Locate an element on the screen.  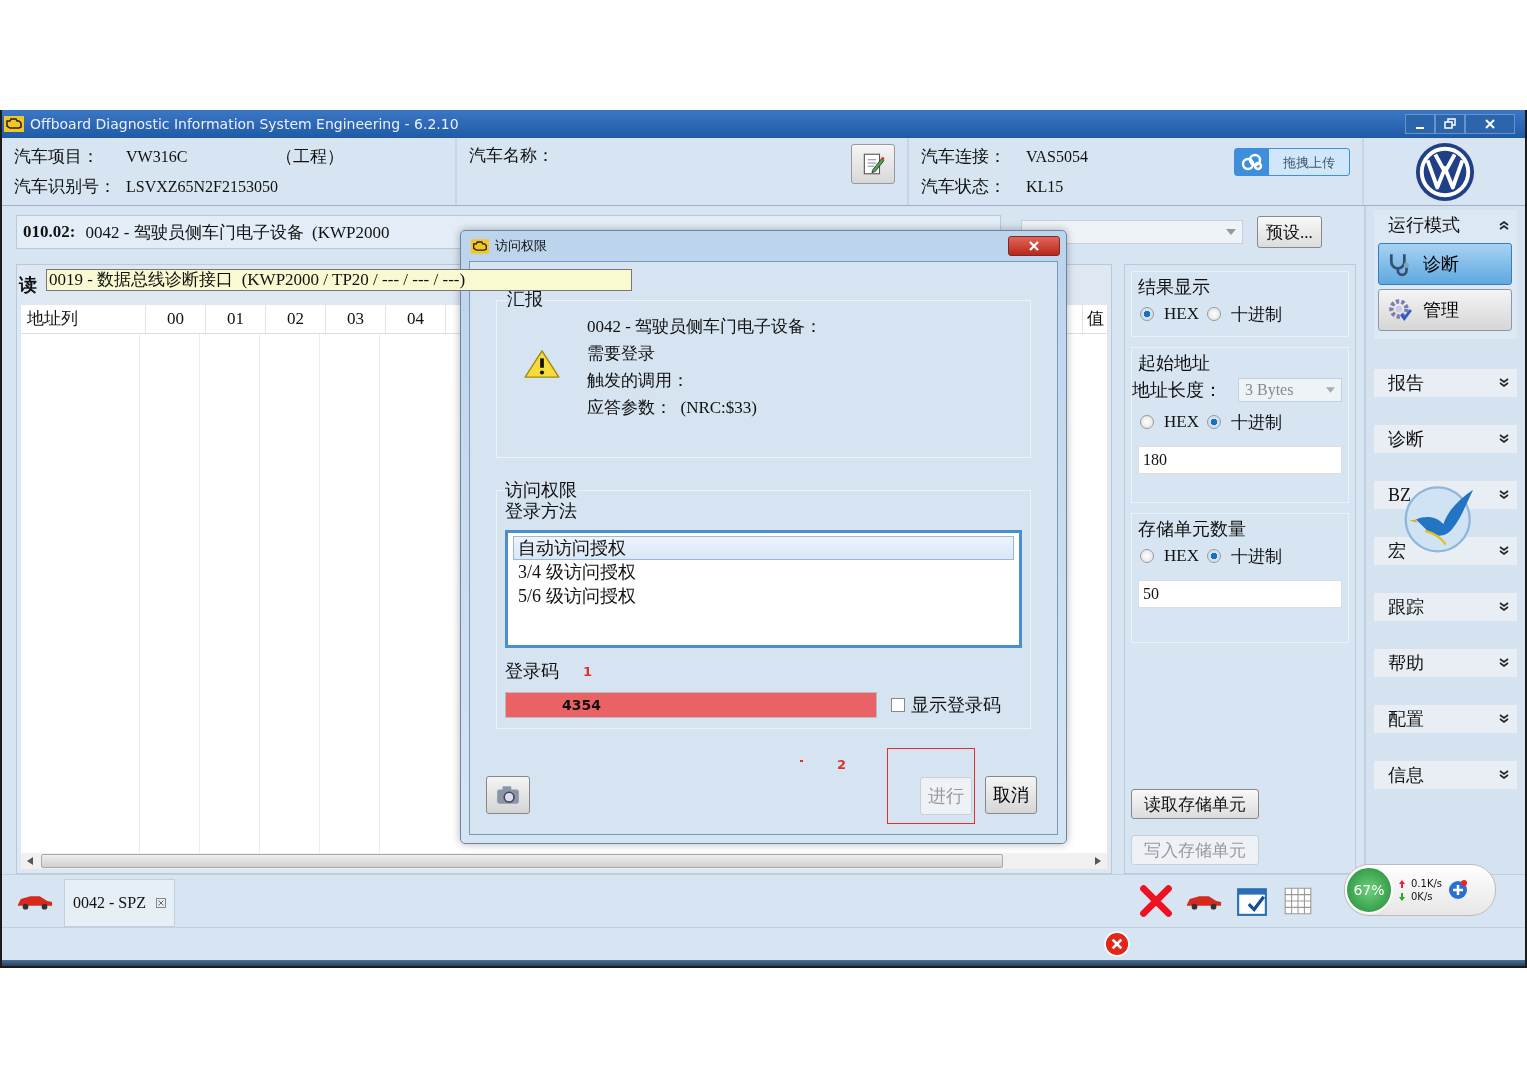
step-marker: 1 is located at coordinates (588, 671).